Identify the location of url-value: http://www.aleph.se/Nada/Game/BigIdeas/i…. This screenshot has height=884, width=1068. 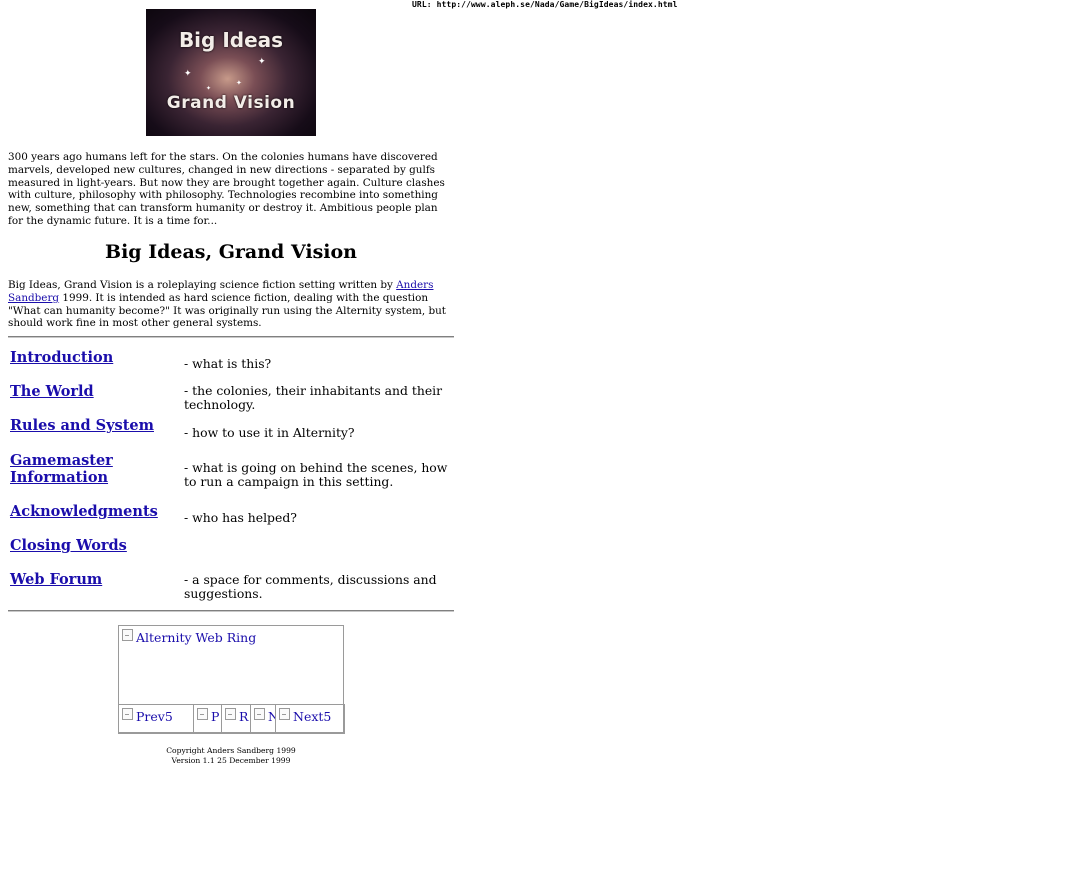
(557, 4).